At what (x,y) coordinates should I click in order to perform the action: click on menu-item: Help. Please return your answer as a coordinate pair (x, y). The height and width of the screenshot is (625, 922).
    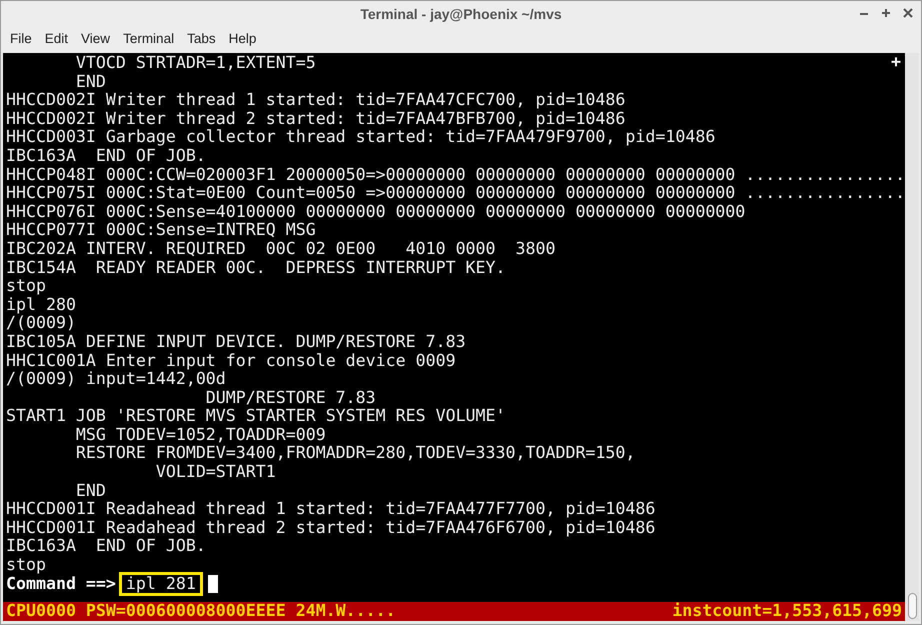
    Looking at the image, I should click on (242, 39).